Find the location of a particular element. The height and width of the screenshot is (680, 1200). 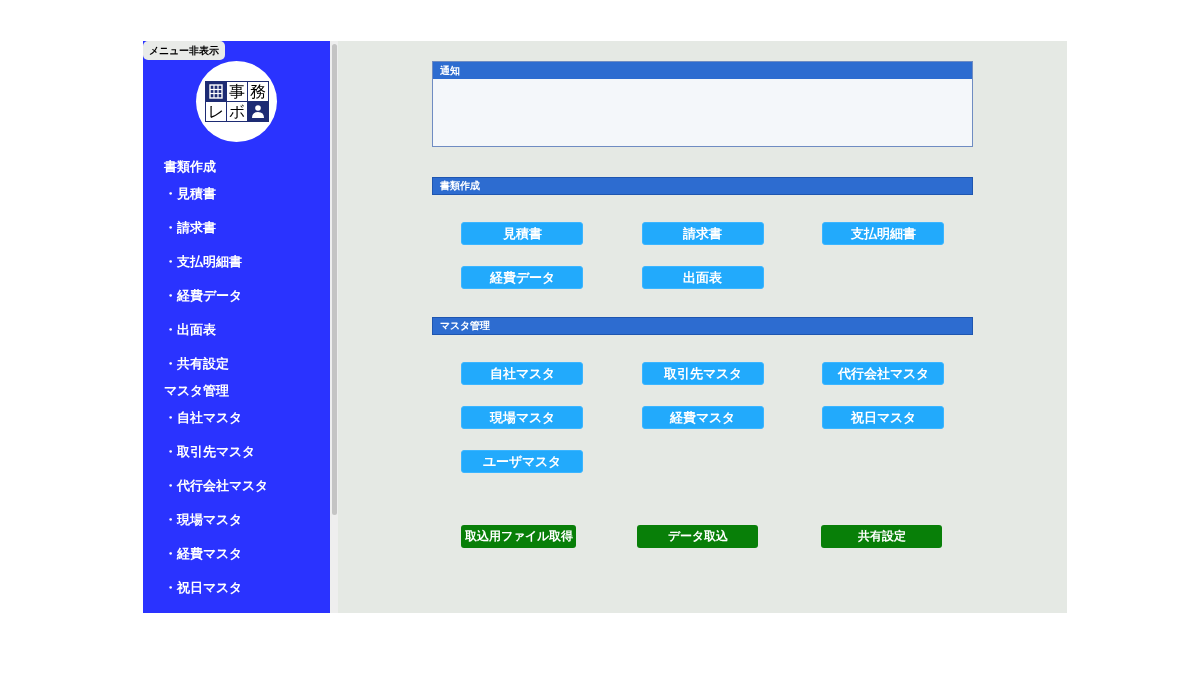

sidebar-item: ・現場マスタ is located at coordinates (203, 520).